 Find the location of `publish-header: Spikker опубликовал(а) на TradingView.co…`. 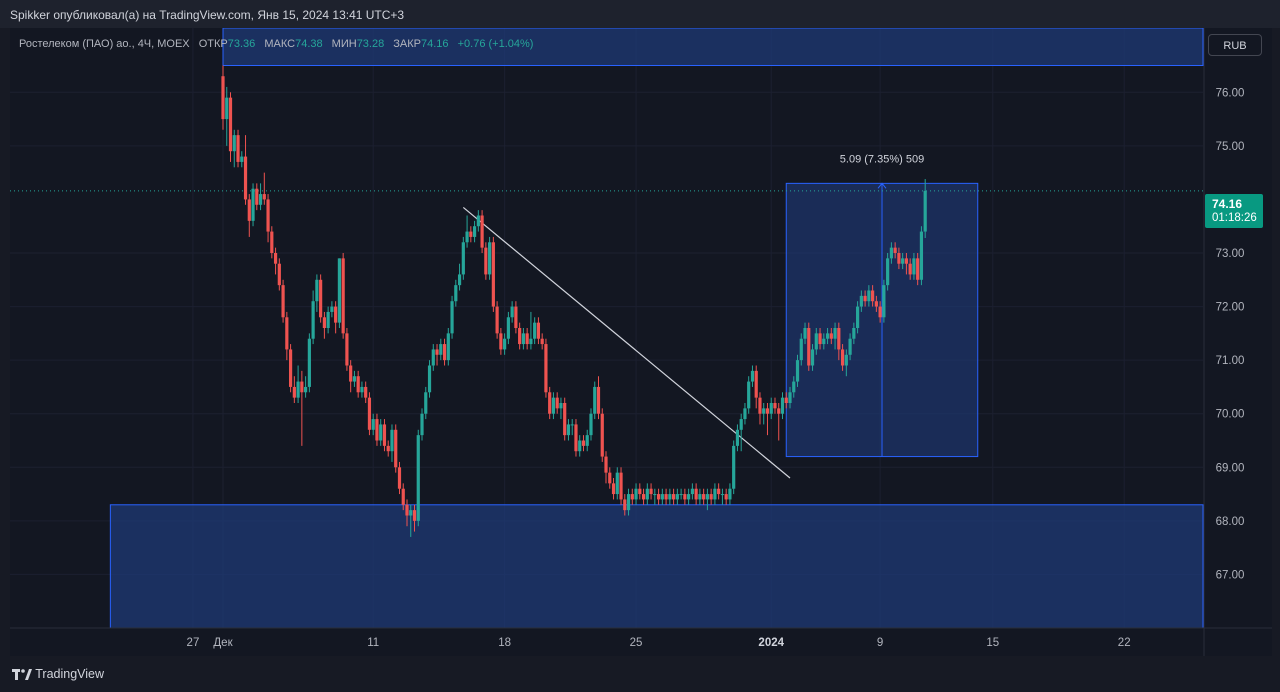

publish-header: Spikker опубликовал(а) на TradingView.co… is located at coordinates (640, 14).